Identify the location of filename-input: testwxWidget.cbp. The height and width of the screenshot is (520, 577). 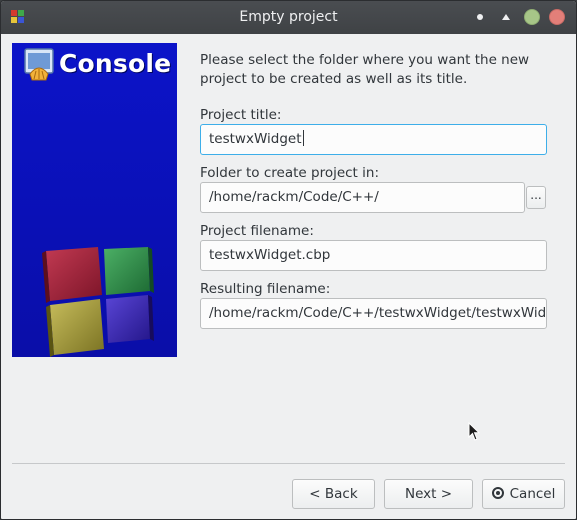
(373, 255).